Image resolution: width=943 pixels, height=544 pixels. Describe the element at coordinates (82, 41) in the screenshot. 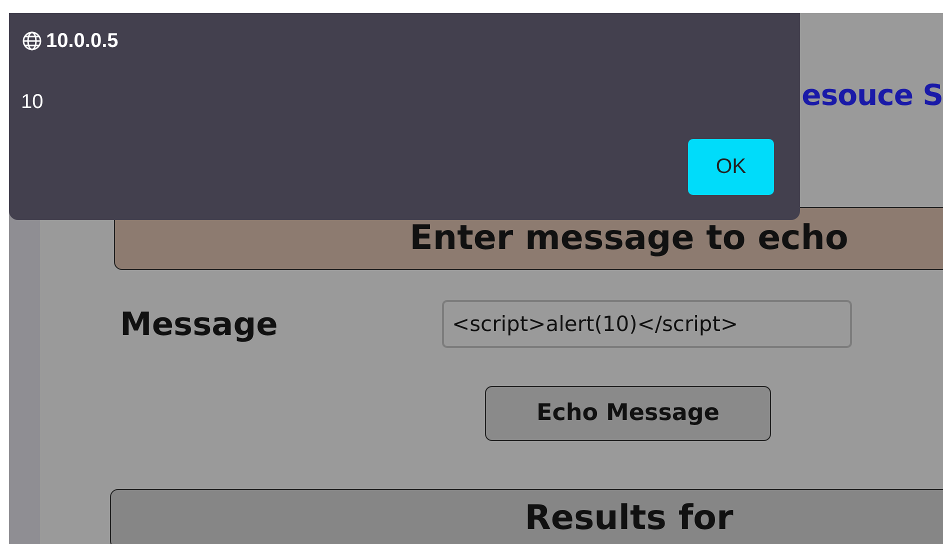

I see `alert-origin: 10.0.0.5` at that location.